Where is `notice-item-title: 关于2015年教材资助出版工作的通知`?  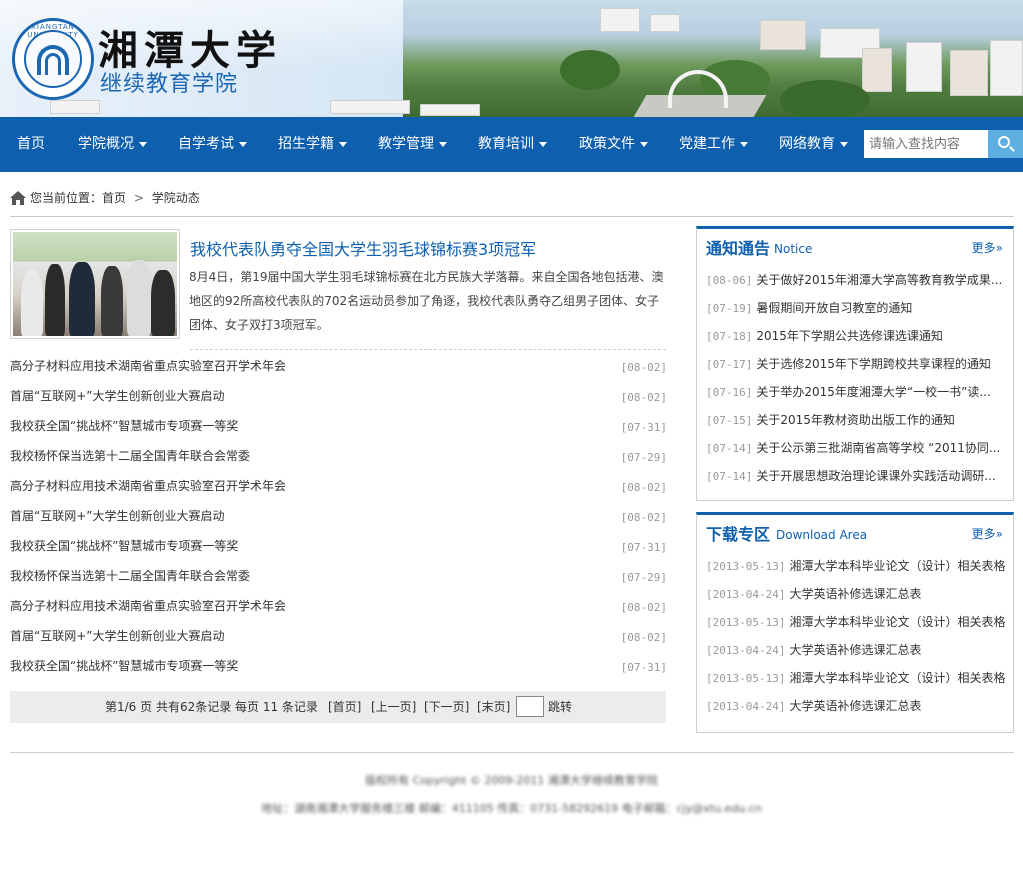
notice-item-title: 关于2015年教材资助出版工作的通知 is located at coordinates (855, 420).